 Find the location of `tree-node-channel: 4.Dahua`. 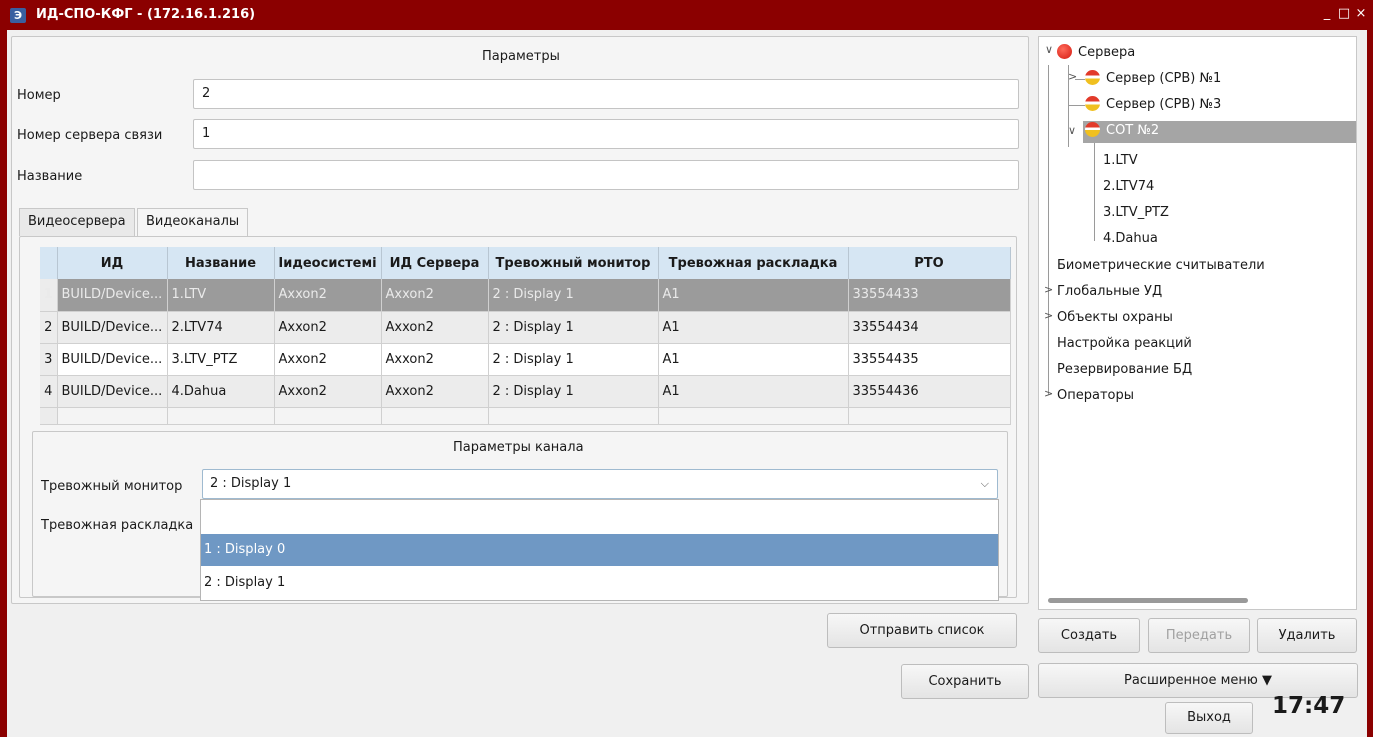

tree-node-channel: 4.Dahua is located at coordinates (1130, 240).